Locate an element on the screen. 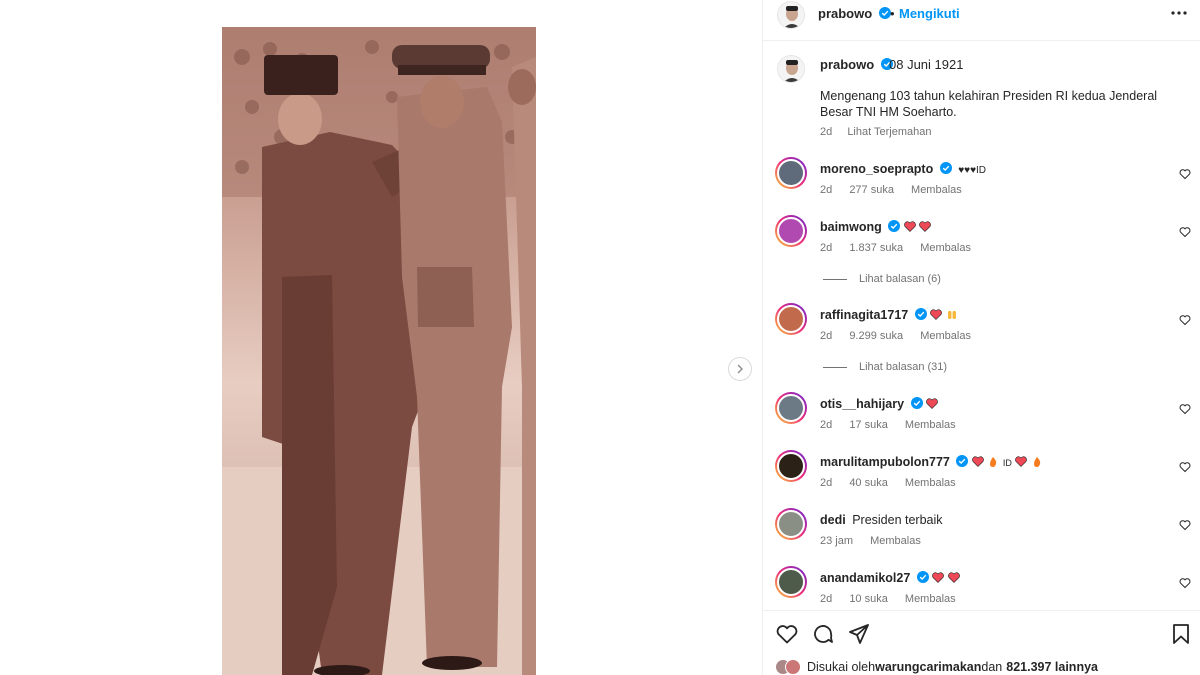 The width and height of the screenshot is (1200, 675). comment-meta: 2d 40 suka Membalas is located at coordinates (895, 483).